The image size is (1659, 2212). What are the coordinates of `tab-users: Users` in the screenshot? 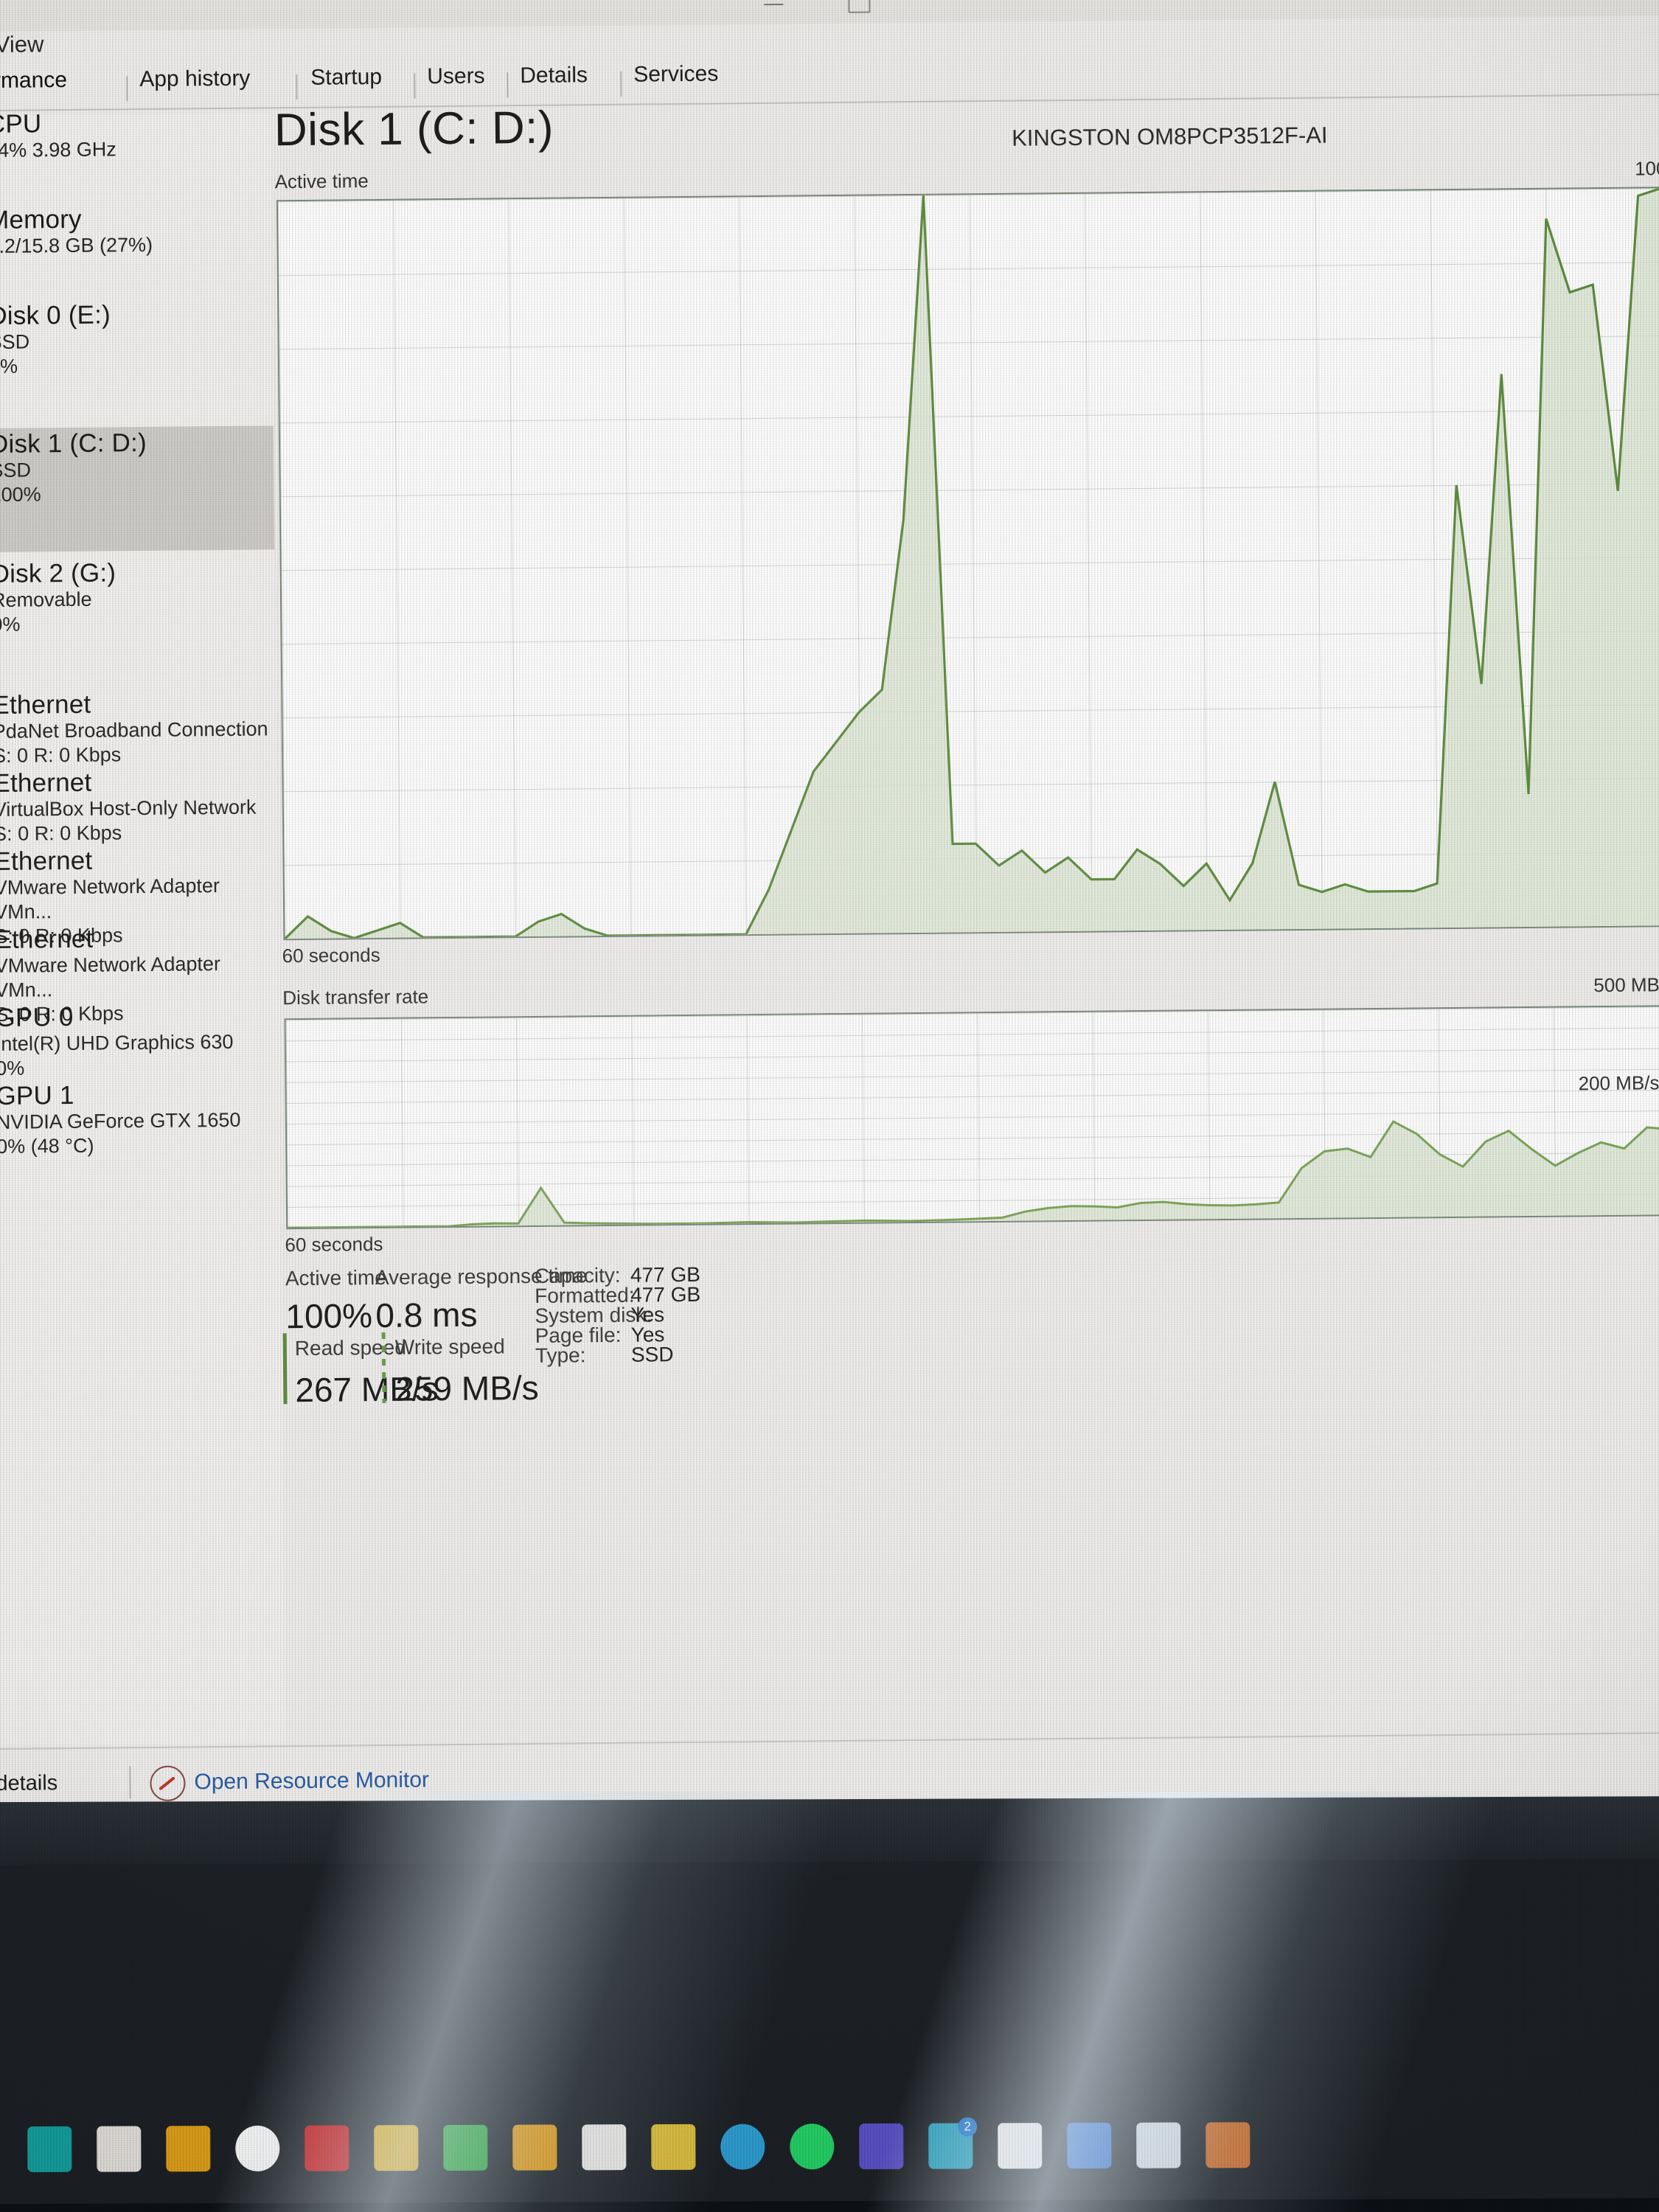 It's located at (456, 77).